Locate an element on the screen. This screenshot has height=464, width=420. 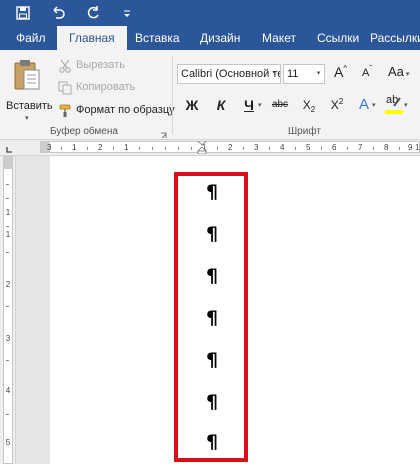
tab-mailings: Рассылки is located at coordinates (395, 38).